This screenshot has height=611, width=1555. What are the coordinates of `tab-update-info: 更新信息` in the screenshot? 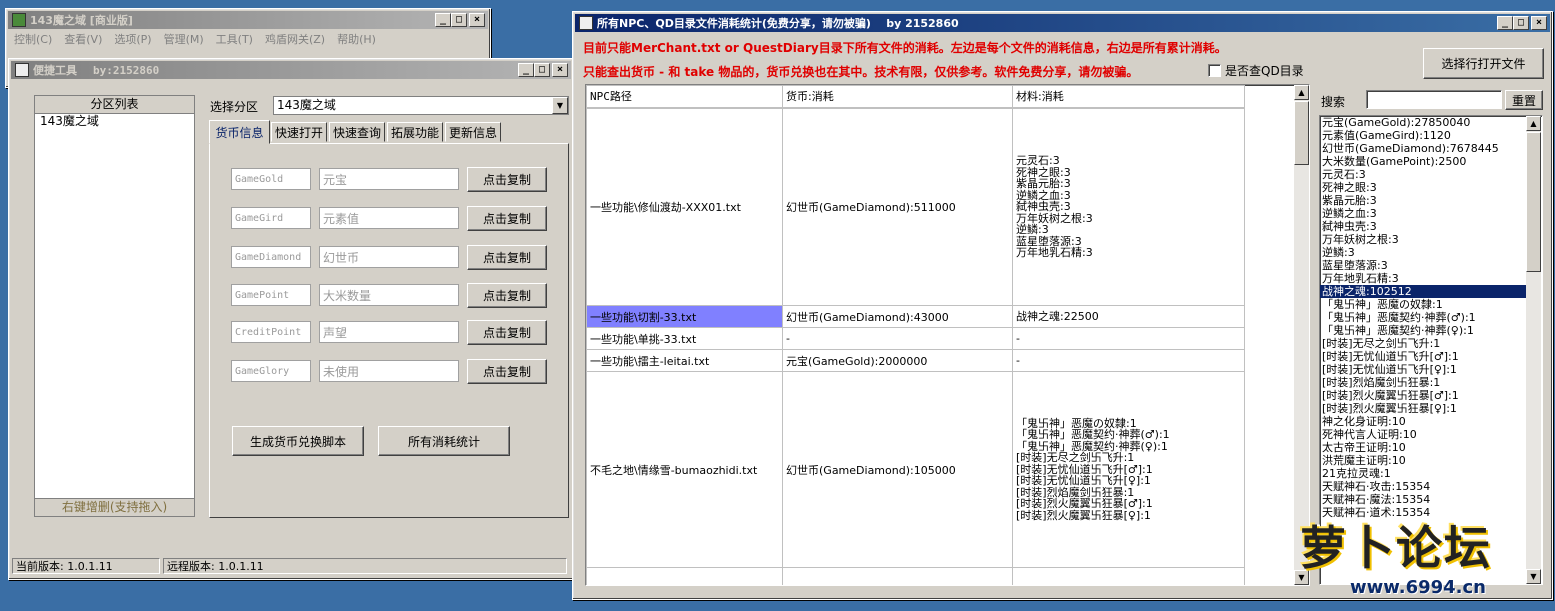 It's located at (473, 132).